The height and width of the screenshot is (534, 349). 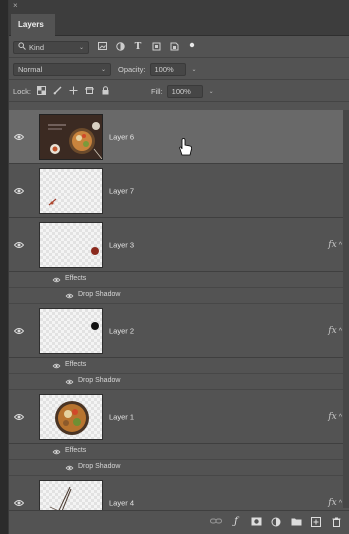 What do you see at coordinates (121, 190) in the screenshot?
I see `layer-name: Layer 7` at bounding box center [121, 190].